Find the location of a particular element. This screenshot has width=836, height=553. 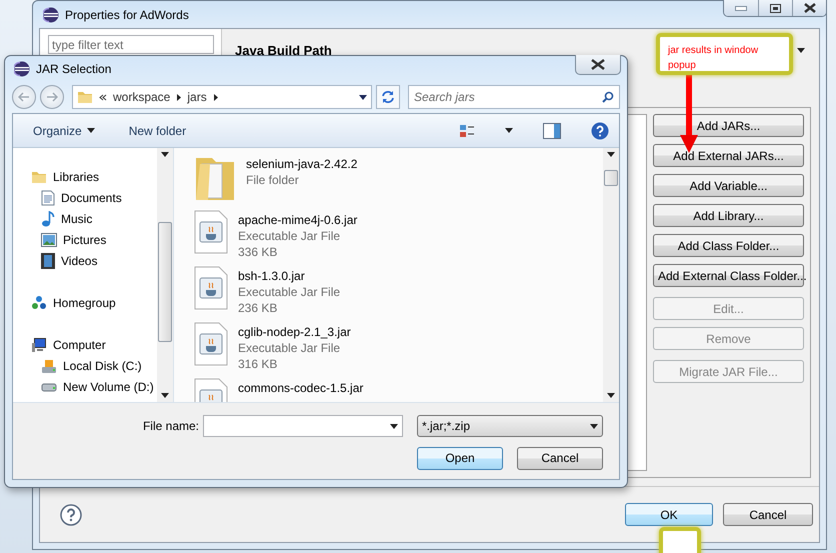

breadcrumb-item: jars is located at coordinates (202, 97).